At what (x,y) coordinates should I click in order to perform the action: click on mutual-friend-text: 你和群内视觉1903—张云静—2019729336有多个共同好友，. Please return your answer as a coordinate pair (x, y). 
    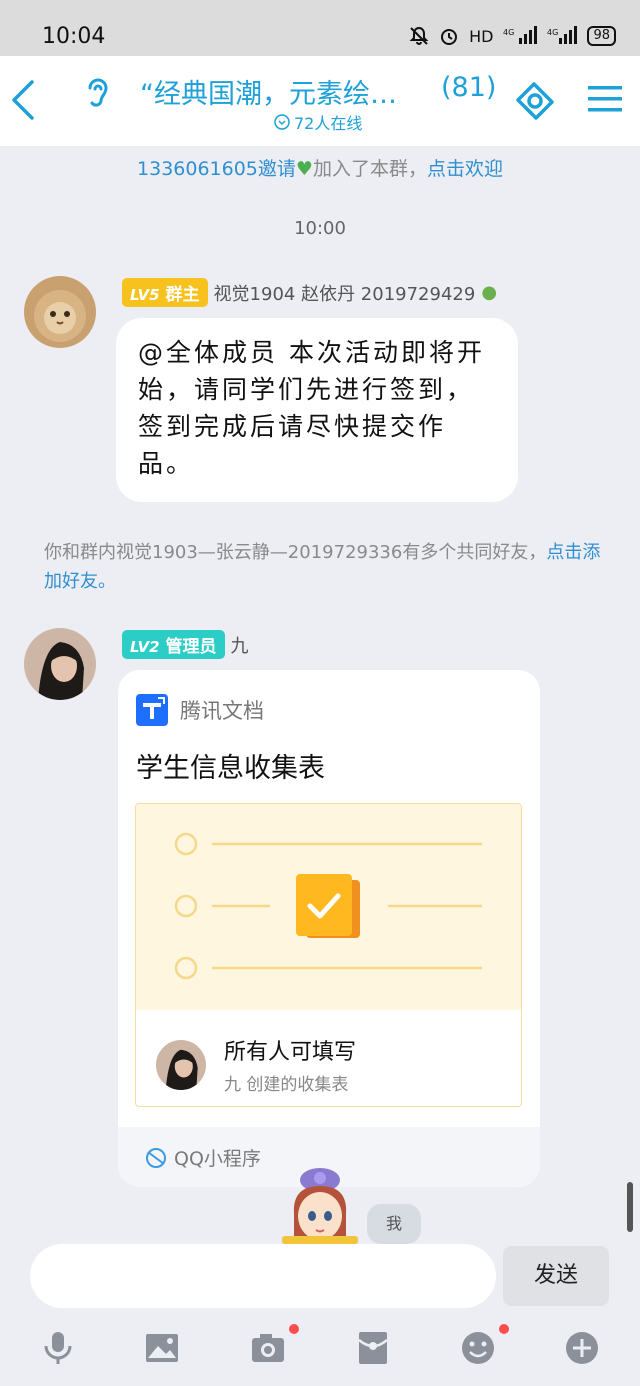
    Looking at the image, I should click on (295, 552).